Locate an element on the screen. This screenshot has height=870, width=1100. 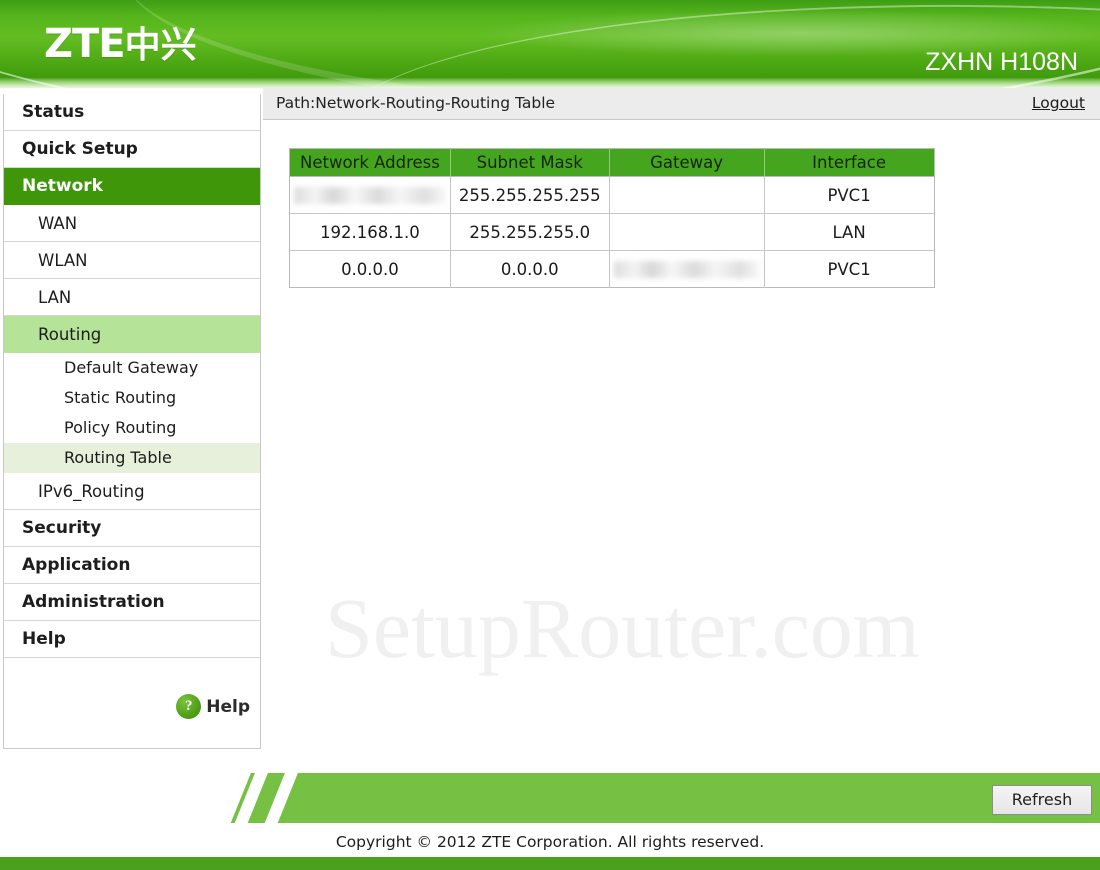
cell-network-address: 0.0.0.0 is located at coordinates (370, 269).